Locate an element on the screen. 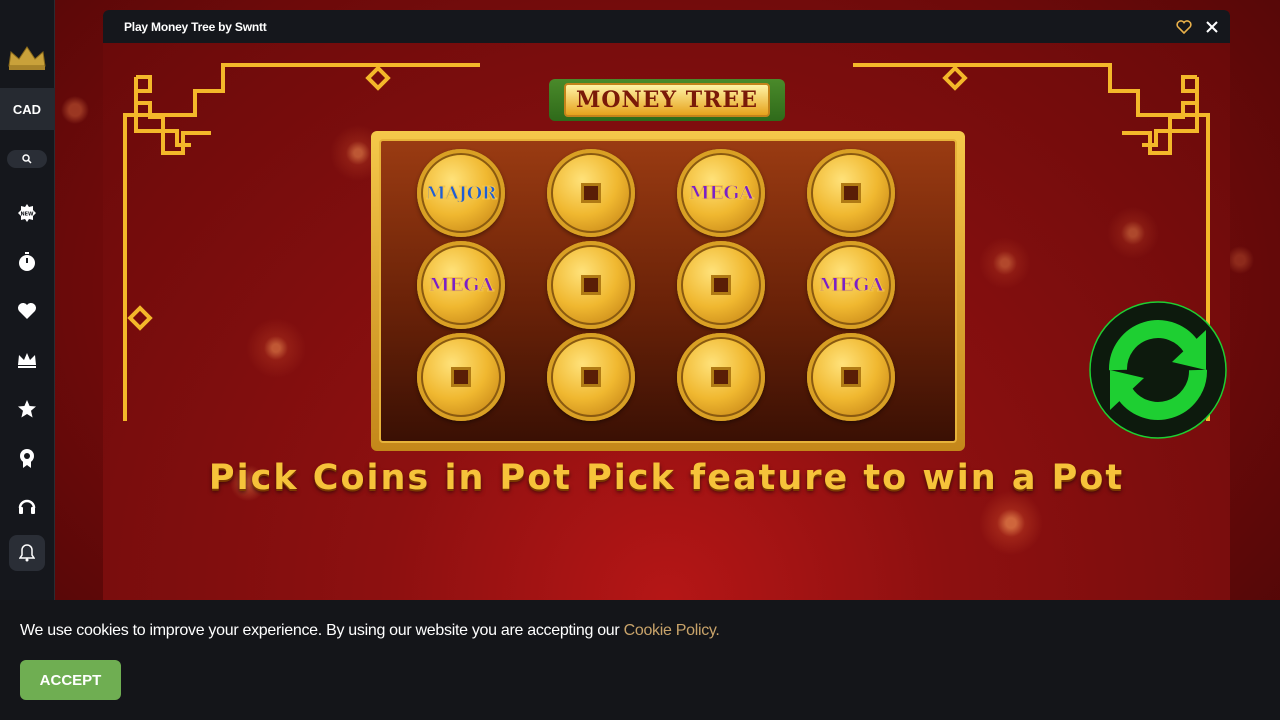 The image size is (1280, 720). new-badge-icon: NEW is located at coordinates (27, 213).